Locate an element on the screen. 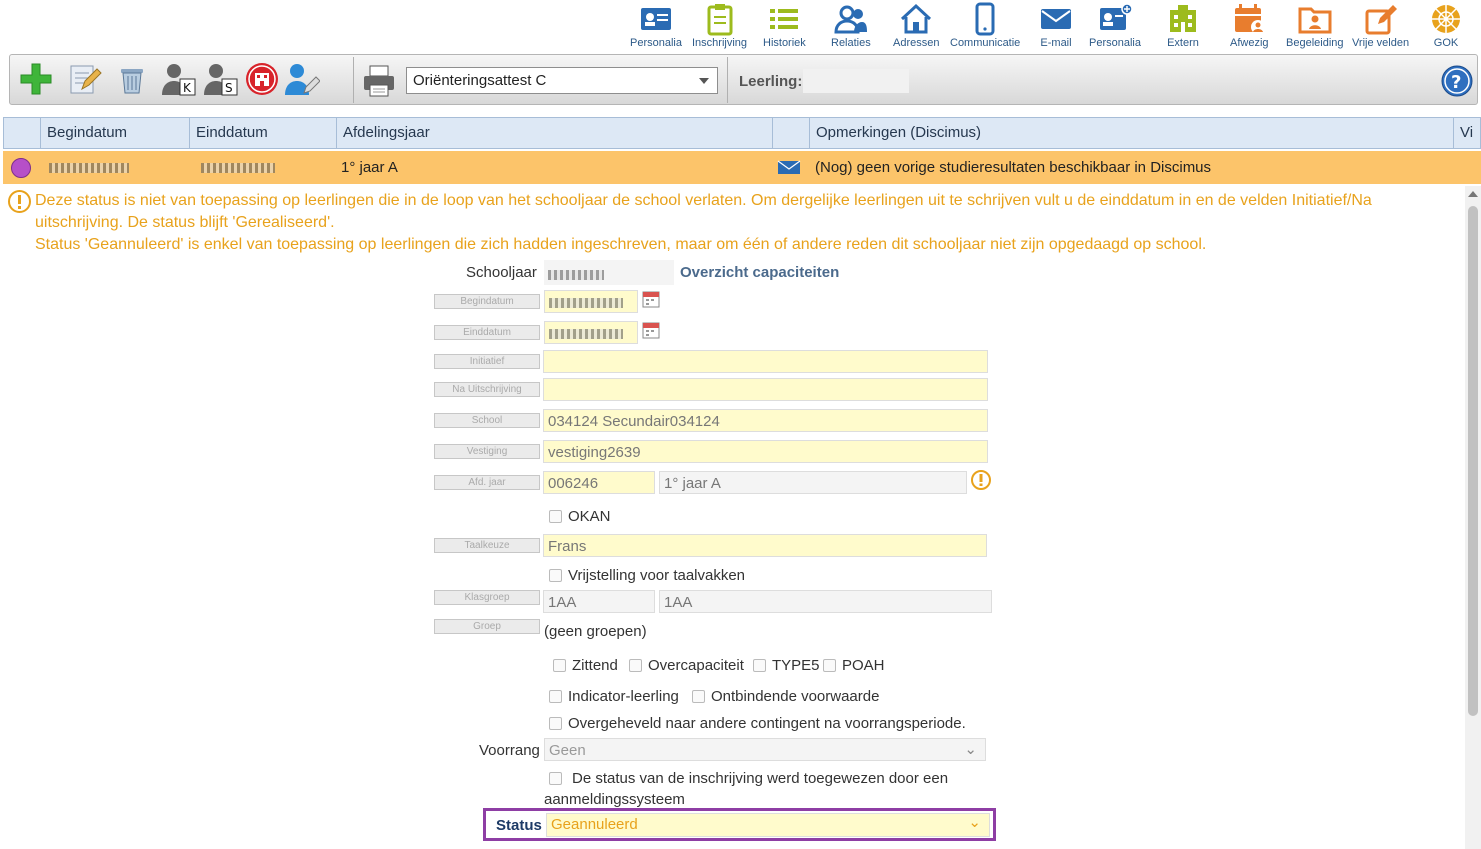 This screenshot has height=849, width=1481. type5-checkbox: TYPE5 is located at coordinates (786, 665).